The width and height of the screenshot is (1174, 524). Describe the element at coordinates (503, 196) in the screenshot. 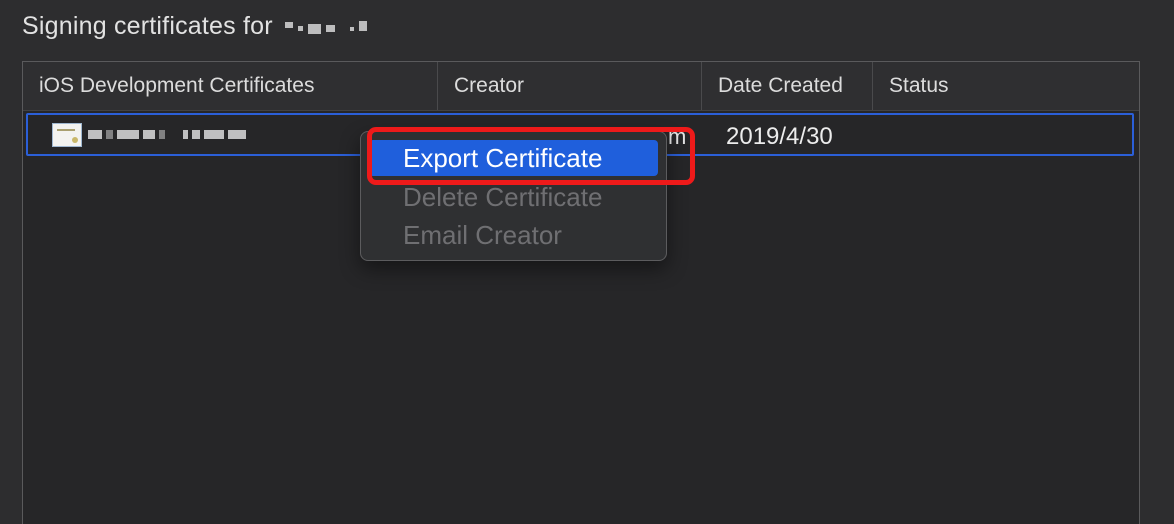

I see `delete-certificate-menu-item: Delete Certificate` at that location.